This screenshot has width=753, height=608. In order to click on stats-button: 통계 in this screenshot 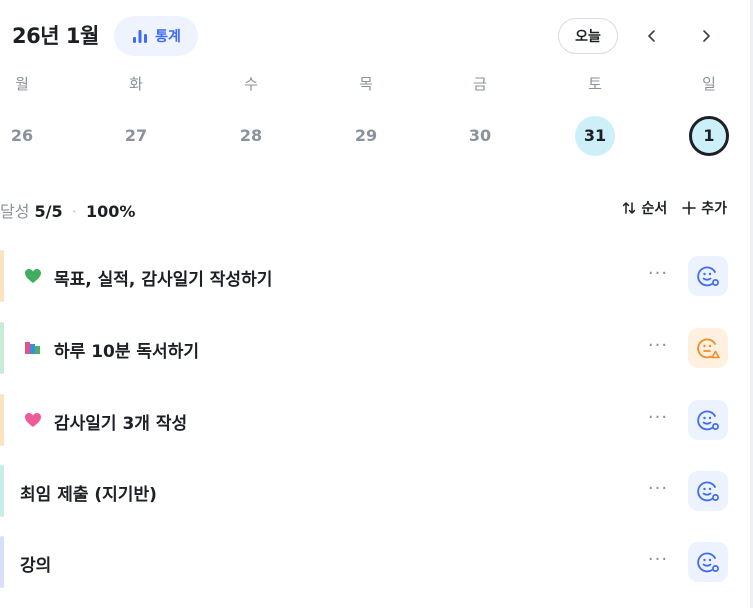, I will do `click(156, 36)`.